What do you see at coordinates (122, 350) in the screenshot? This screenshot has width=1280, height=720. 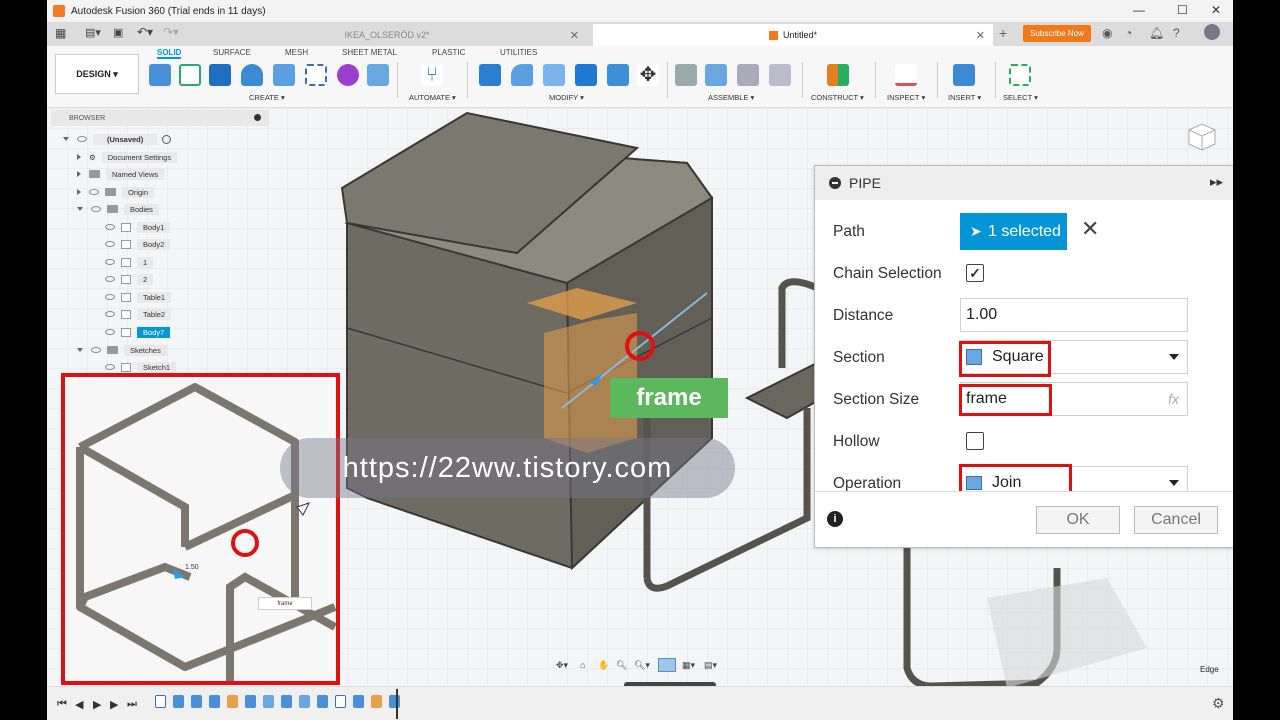 I see `browser-item-sketches: Sketches` at bounding box center [122, 350].